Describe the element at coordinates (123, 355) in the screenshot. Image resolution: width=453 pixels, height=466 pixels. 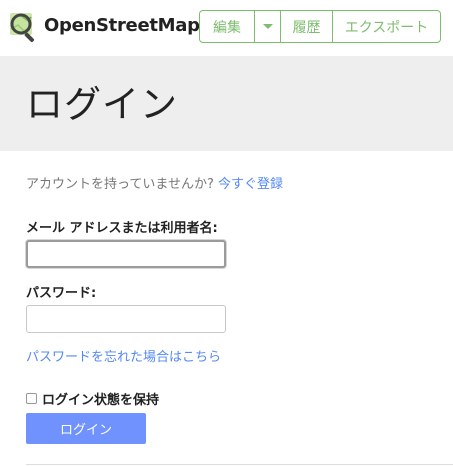
I see `forgot-password-link: パスワードを忘れた場合はこちら` at that location.